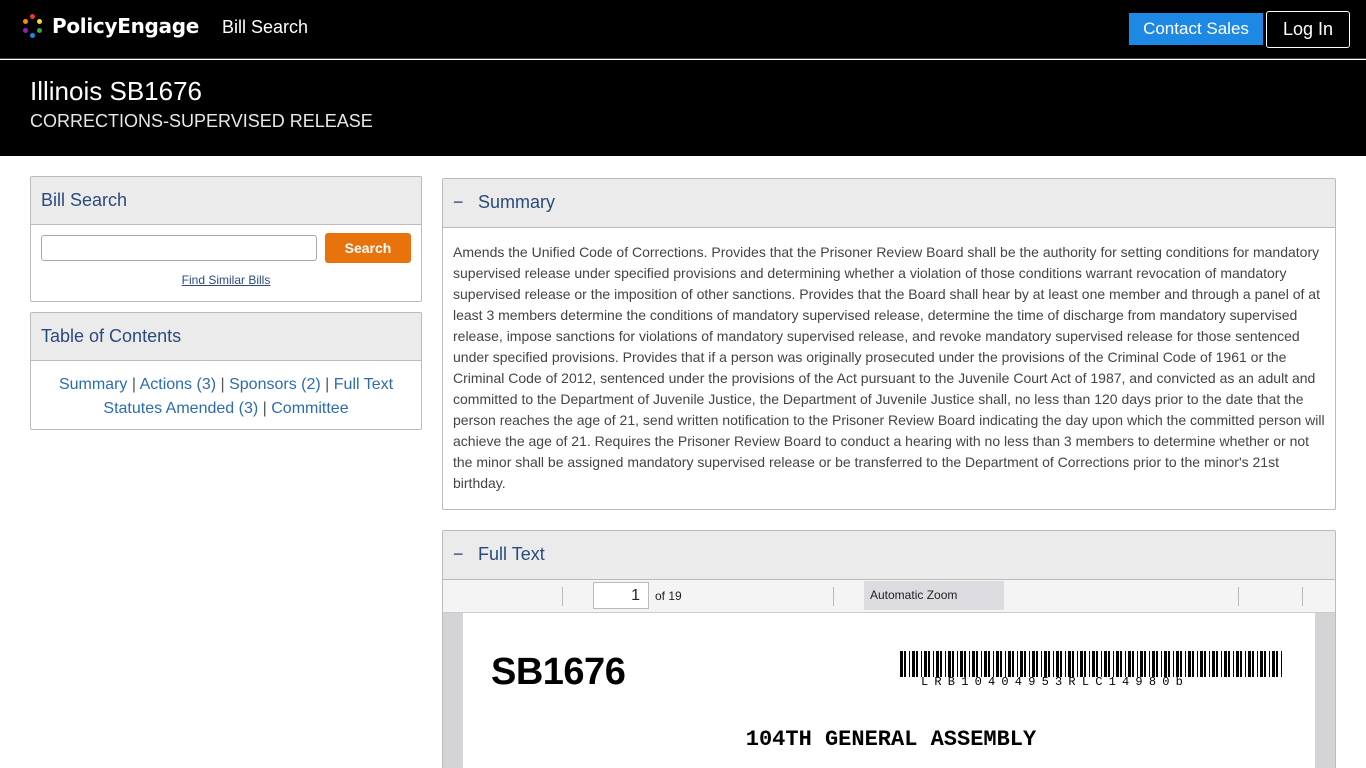  I want to click on toc-link-sponsors: Sponsors (2), so click(275, 384).